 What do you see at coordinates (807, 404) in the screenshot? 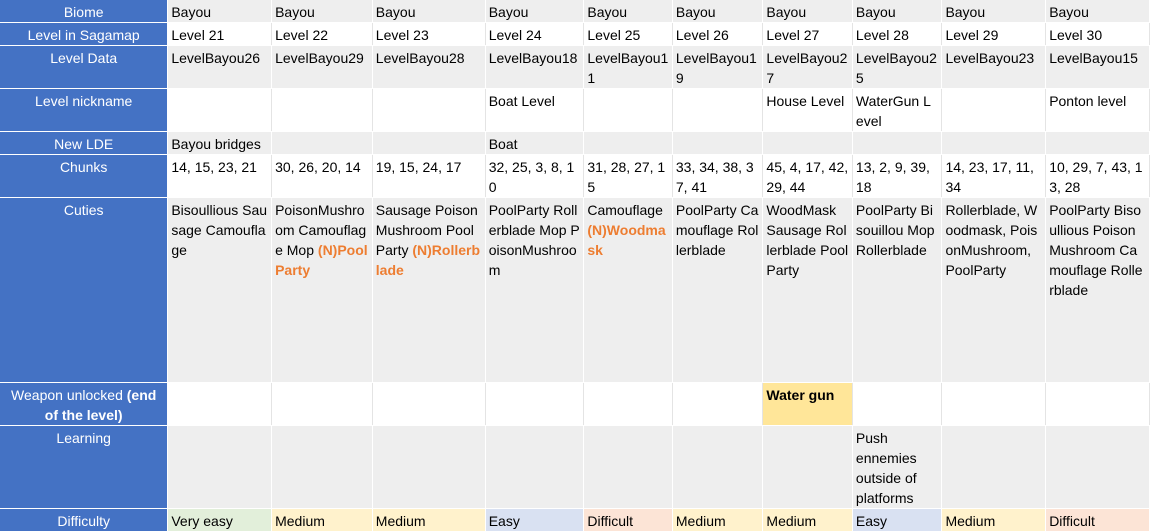
I see `cell-weapon: Water gun` at bounding box center [807, 404].